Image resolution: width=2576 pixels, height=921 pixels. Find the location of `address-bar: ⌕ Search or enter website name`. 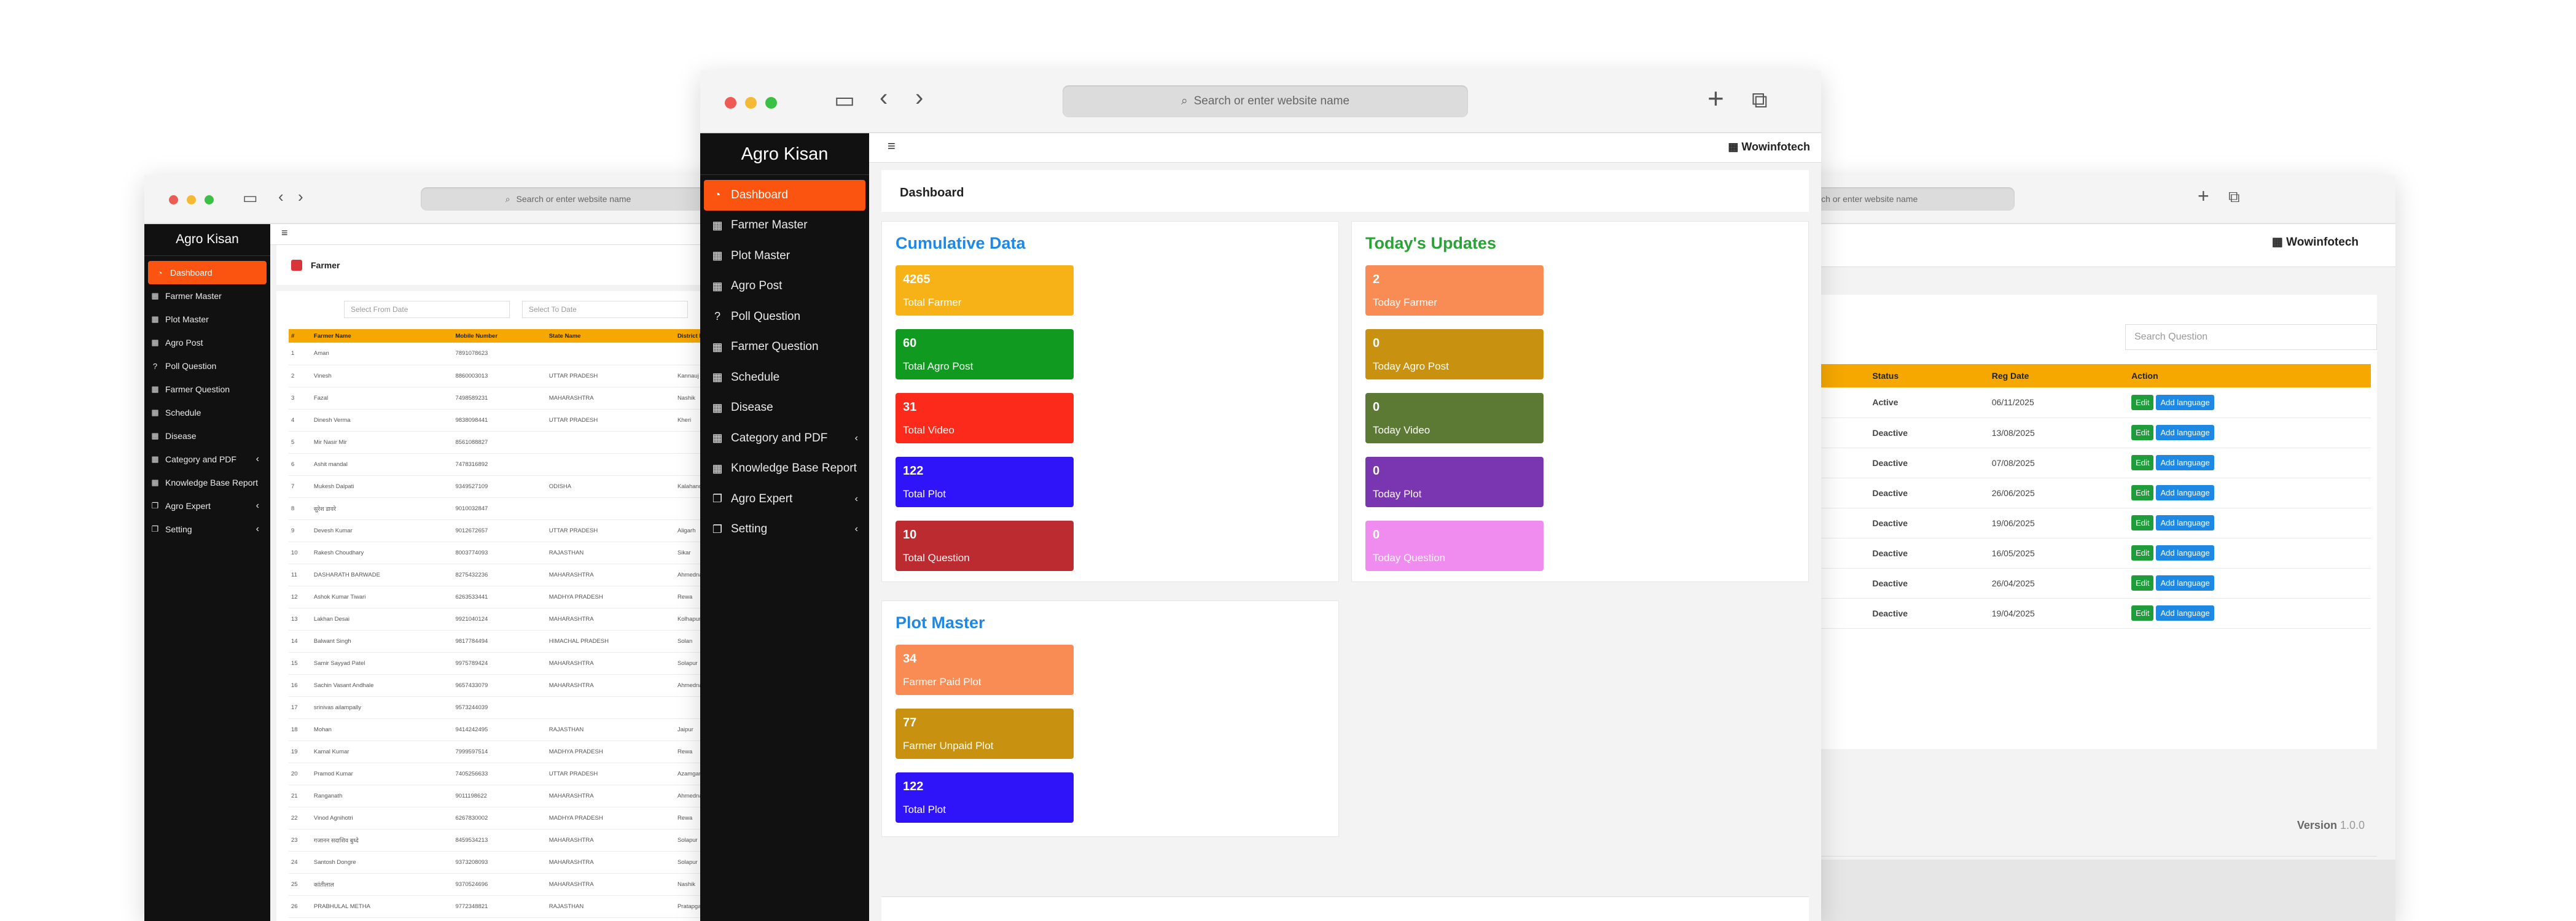

address-bar: ⌕ Search or enter website name is located at coordinates (568, 199).